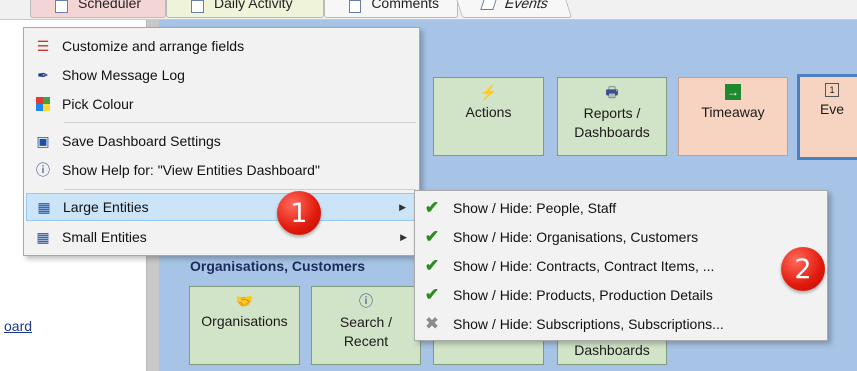 The width and height of the screenshot is (857, 371). Describe the element at coordinates (18, 326) in the screenshot. I see `dashboard-link: oard` at that location.